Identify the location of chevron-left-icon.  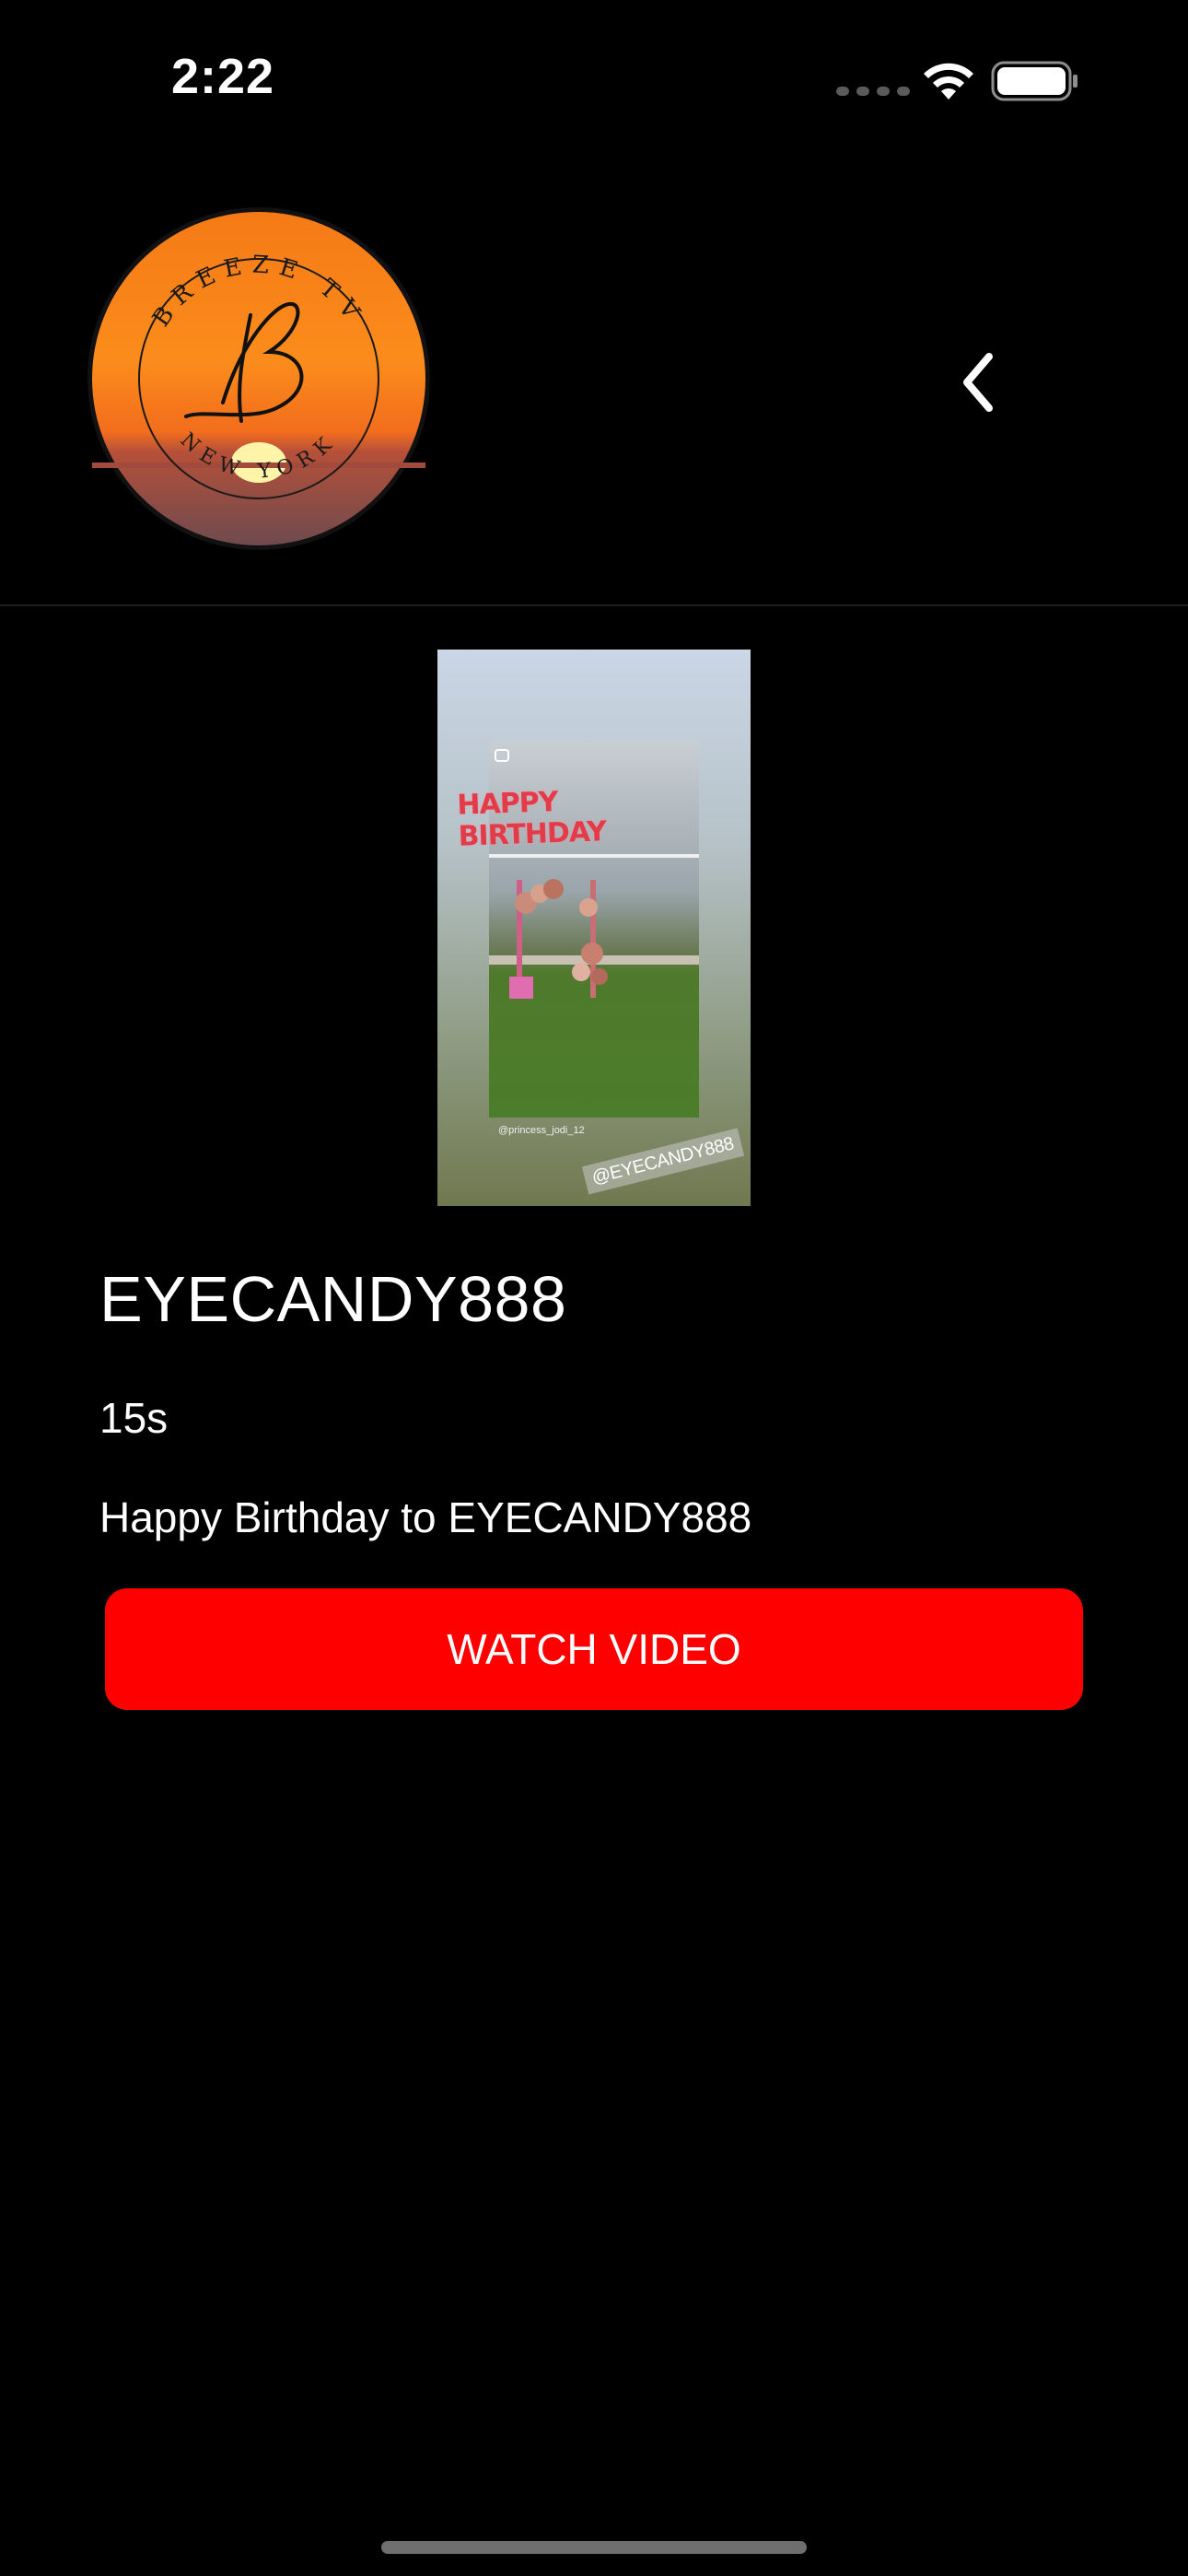
(978, 382).